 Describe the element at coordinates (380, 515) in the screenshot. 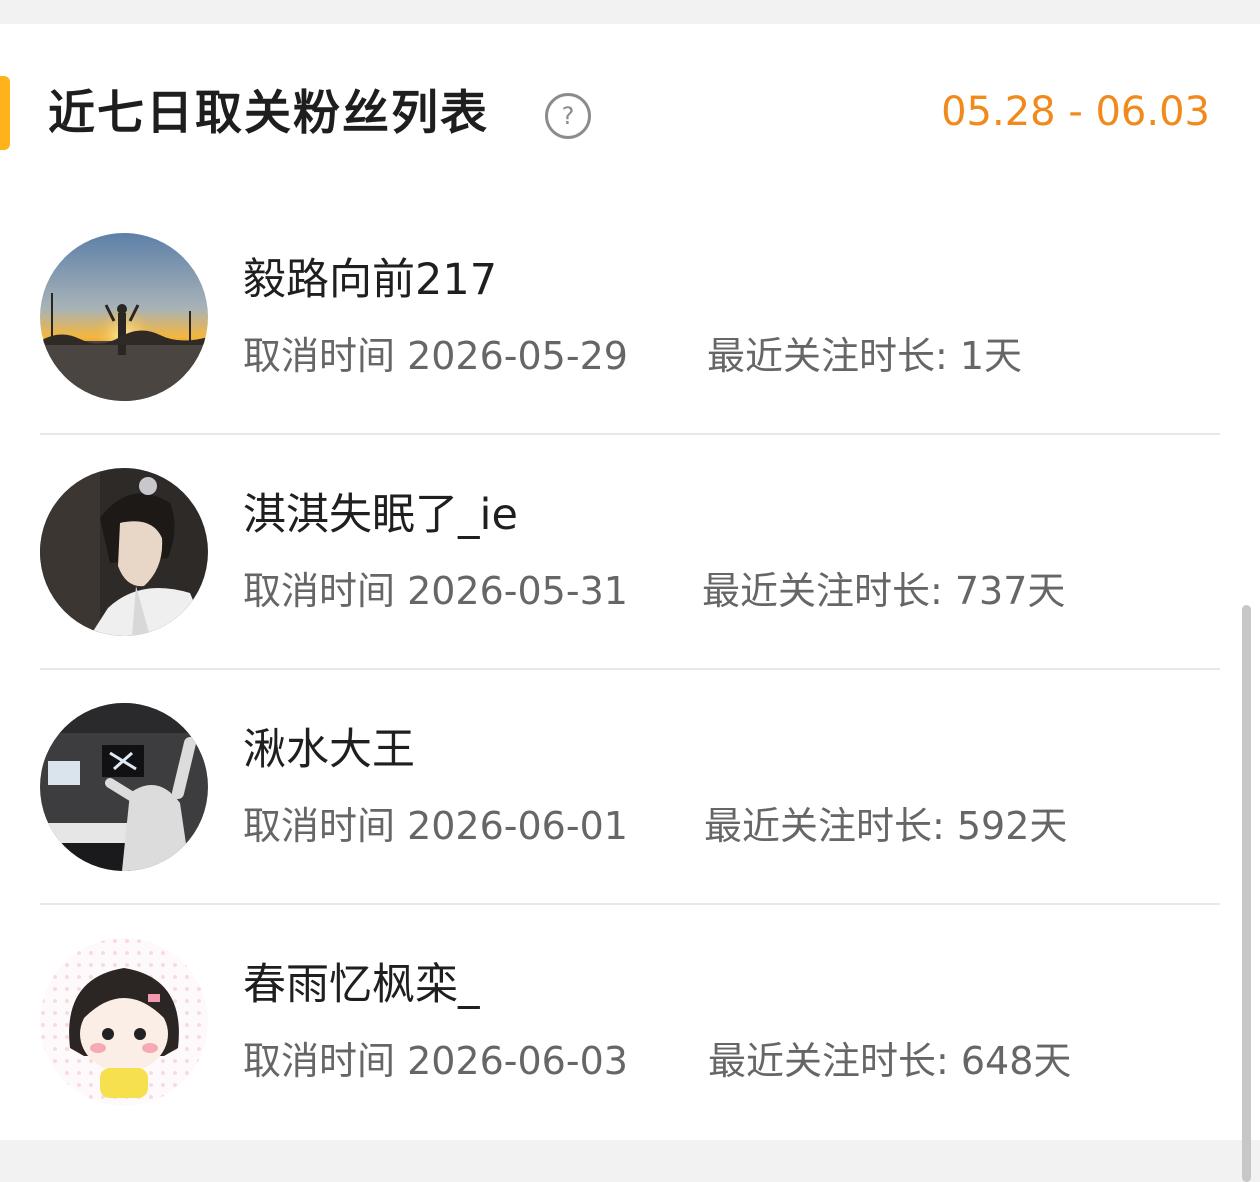

I see `fan-username: 淇淇失眠了_ie` at that location.